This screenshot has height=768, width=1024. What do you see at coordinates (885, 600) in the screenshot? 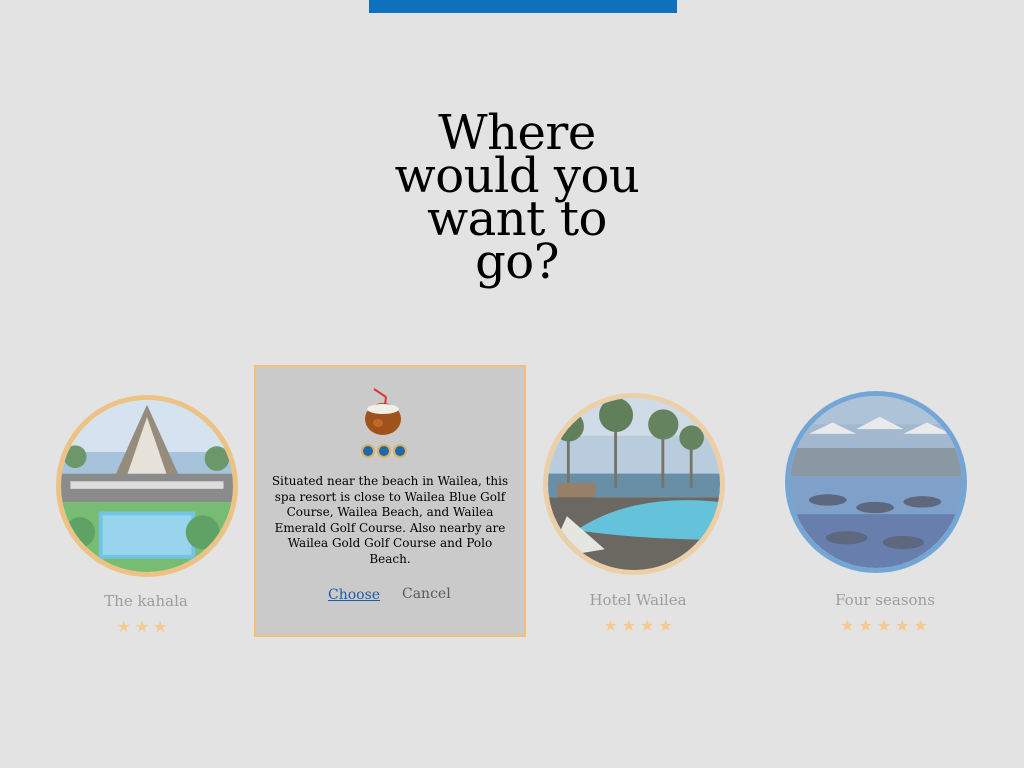
I see `hotel-name-four-seasons: Four seasons` at bounding box center [885, 600].